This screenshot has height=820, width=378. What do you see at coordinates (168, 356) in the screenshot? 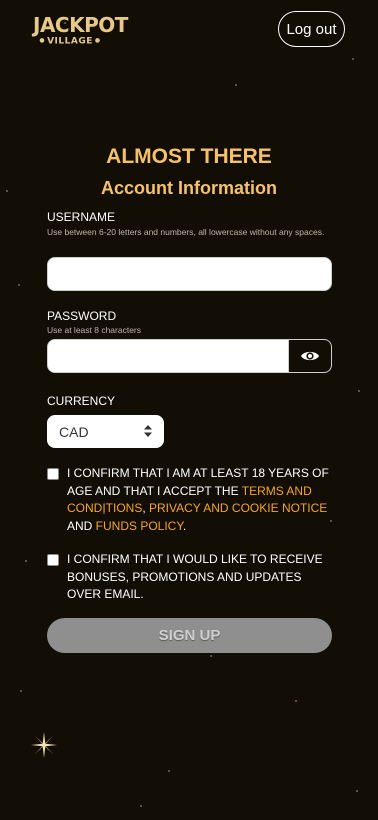
I see `password-input` at bounding box center [168, 356].